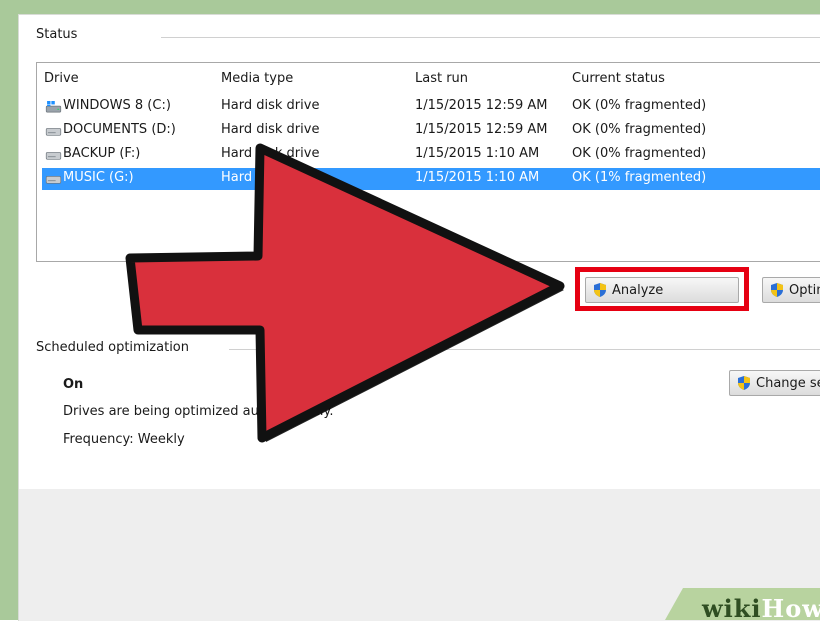  I want to click on current-status: OK (1% fragmented), so click(639, 177).